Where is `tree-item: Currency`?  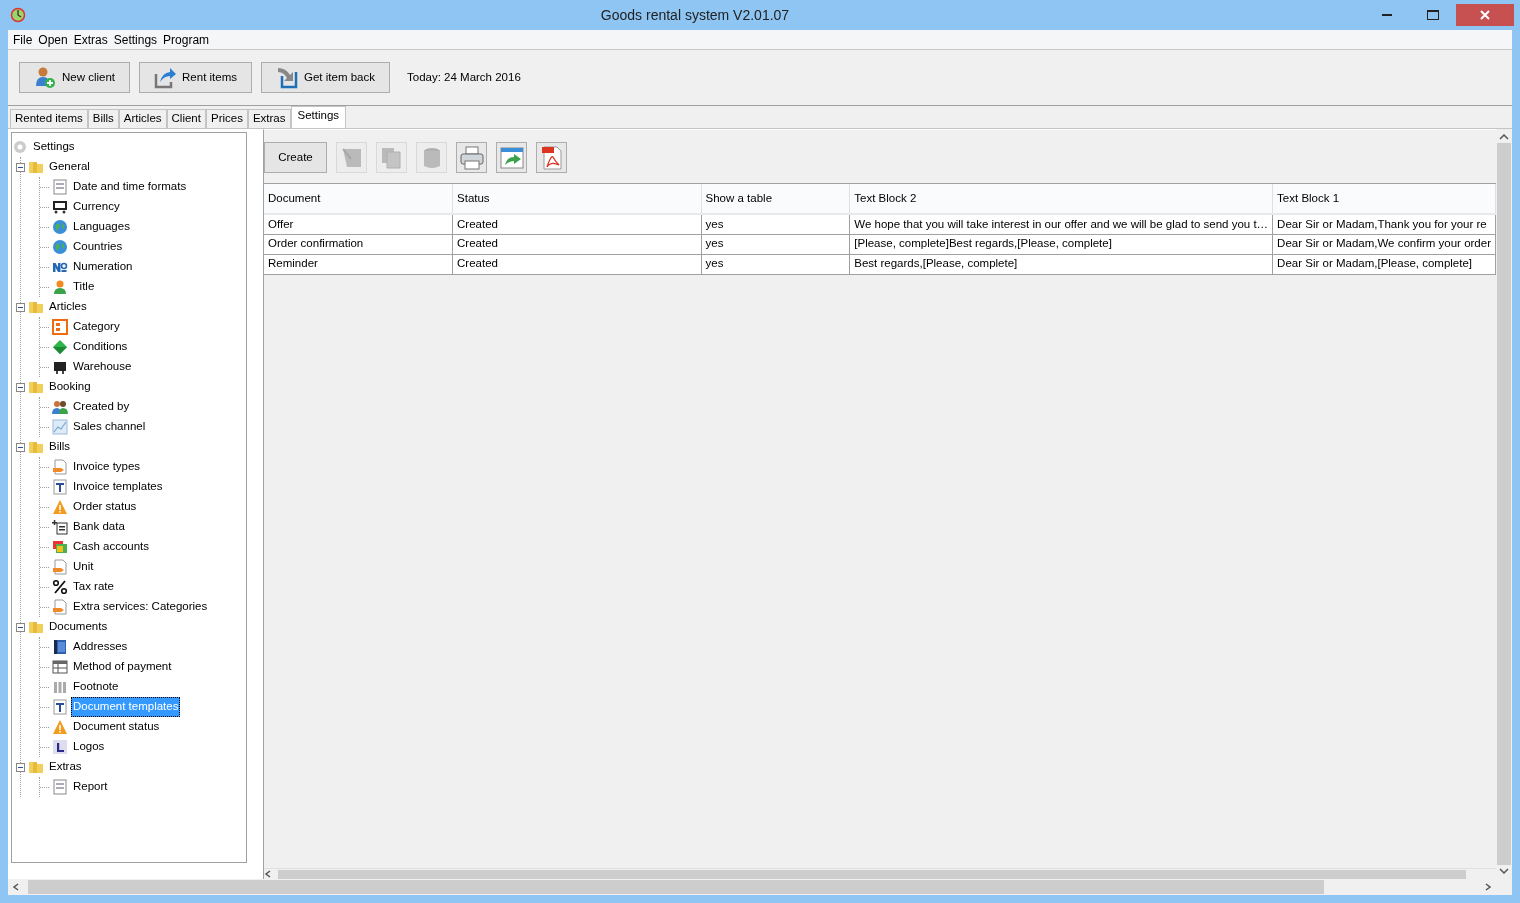 tree-item: Currency is located at coordinates (96, 207).